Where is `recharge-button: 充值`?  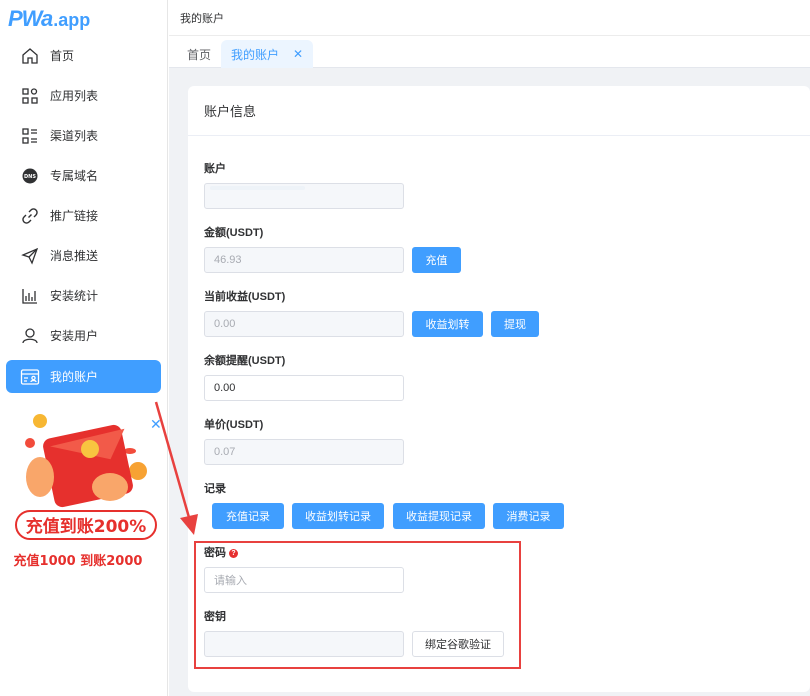 recharge-button: 充值 is located at coordinates (436, 260).